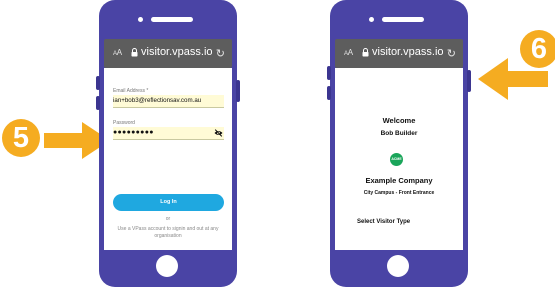  Describe the element at coordinates (124, 123) in the screenshot. I see `password-label: Password` at that location.